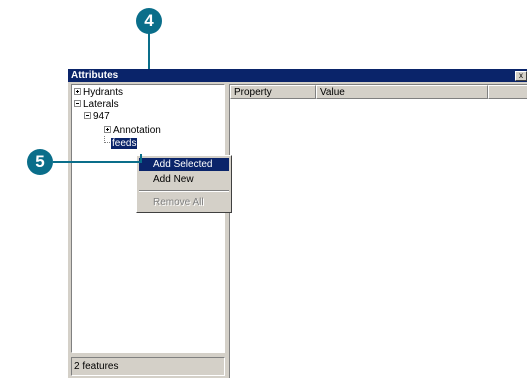 Image resolution: width=527 pixels, height=378 pixels. Describe the element at coordinates (103, 92) in the screenshot. I see `tree-node-label: Hydrants` at that location.